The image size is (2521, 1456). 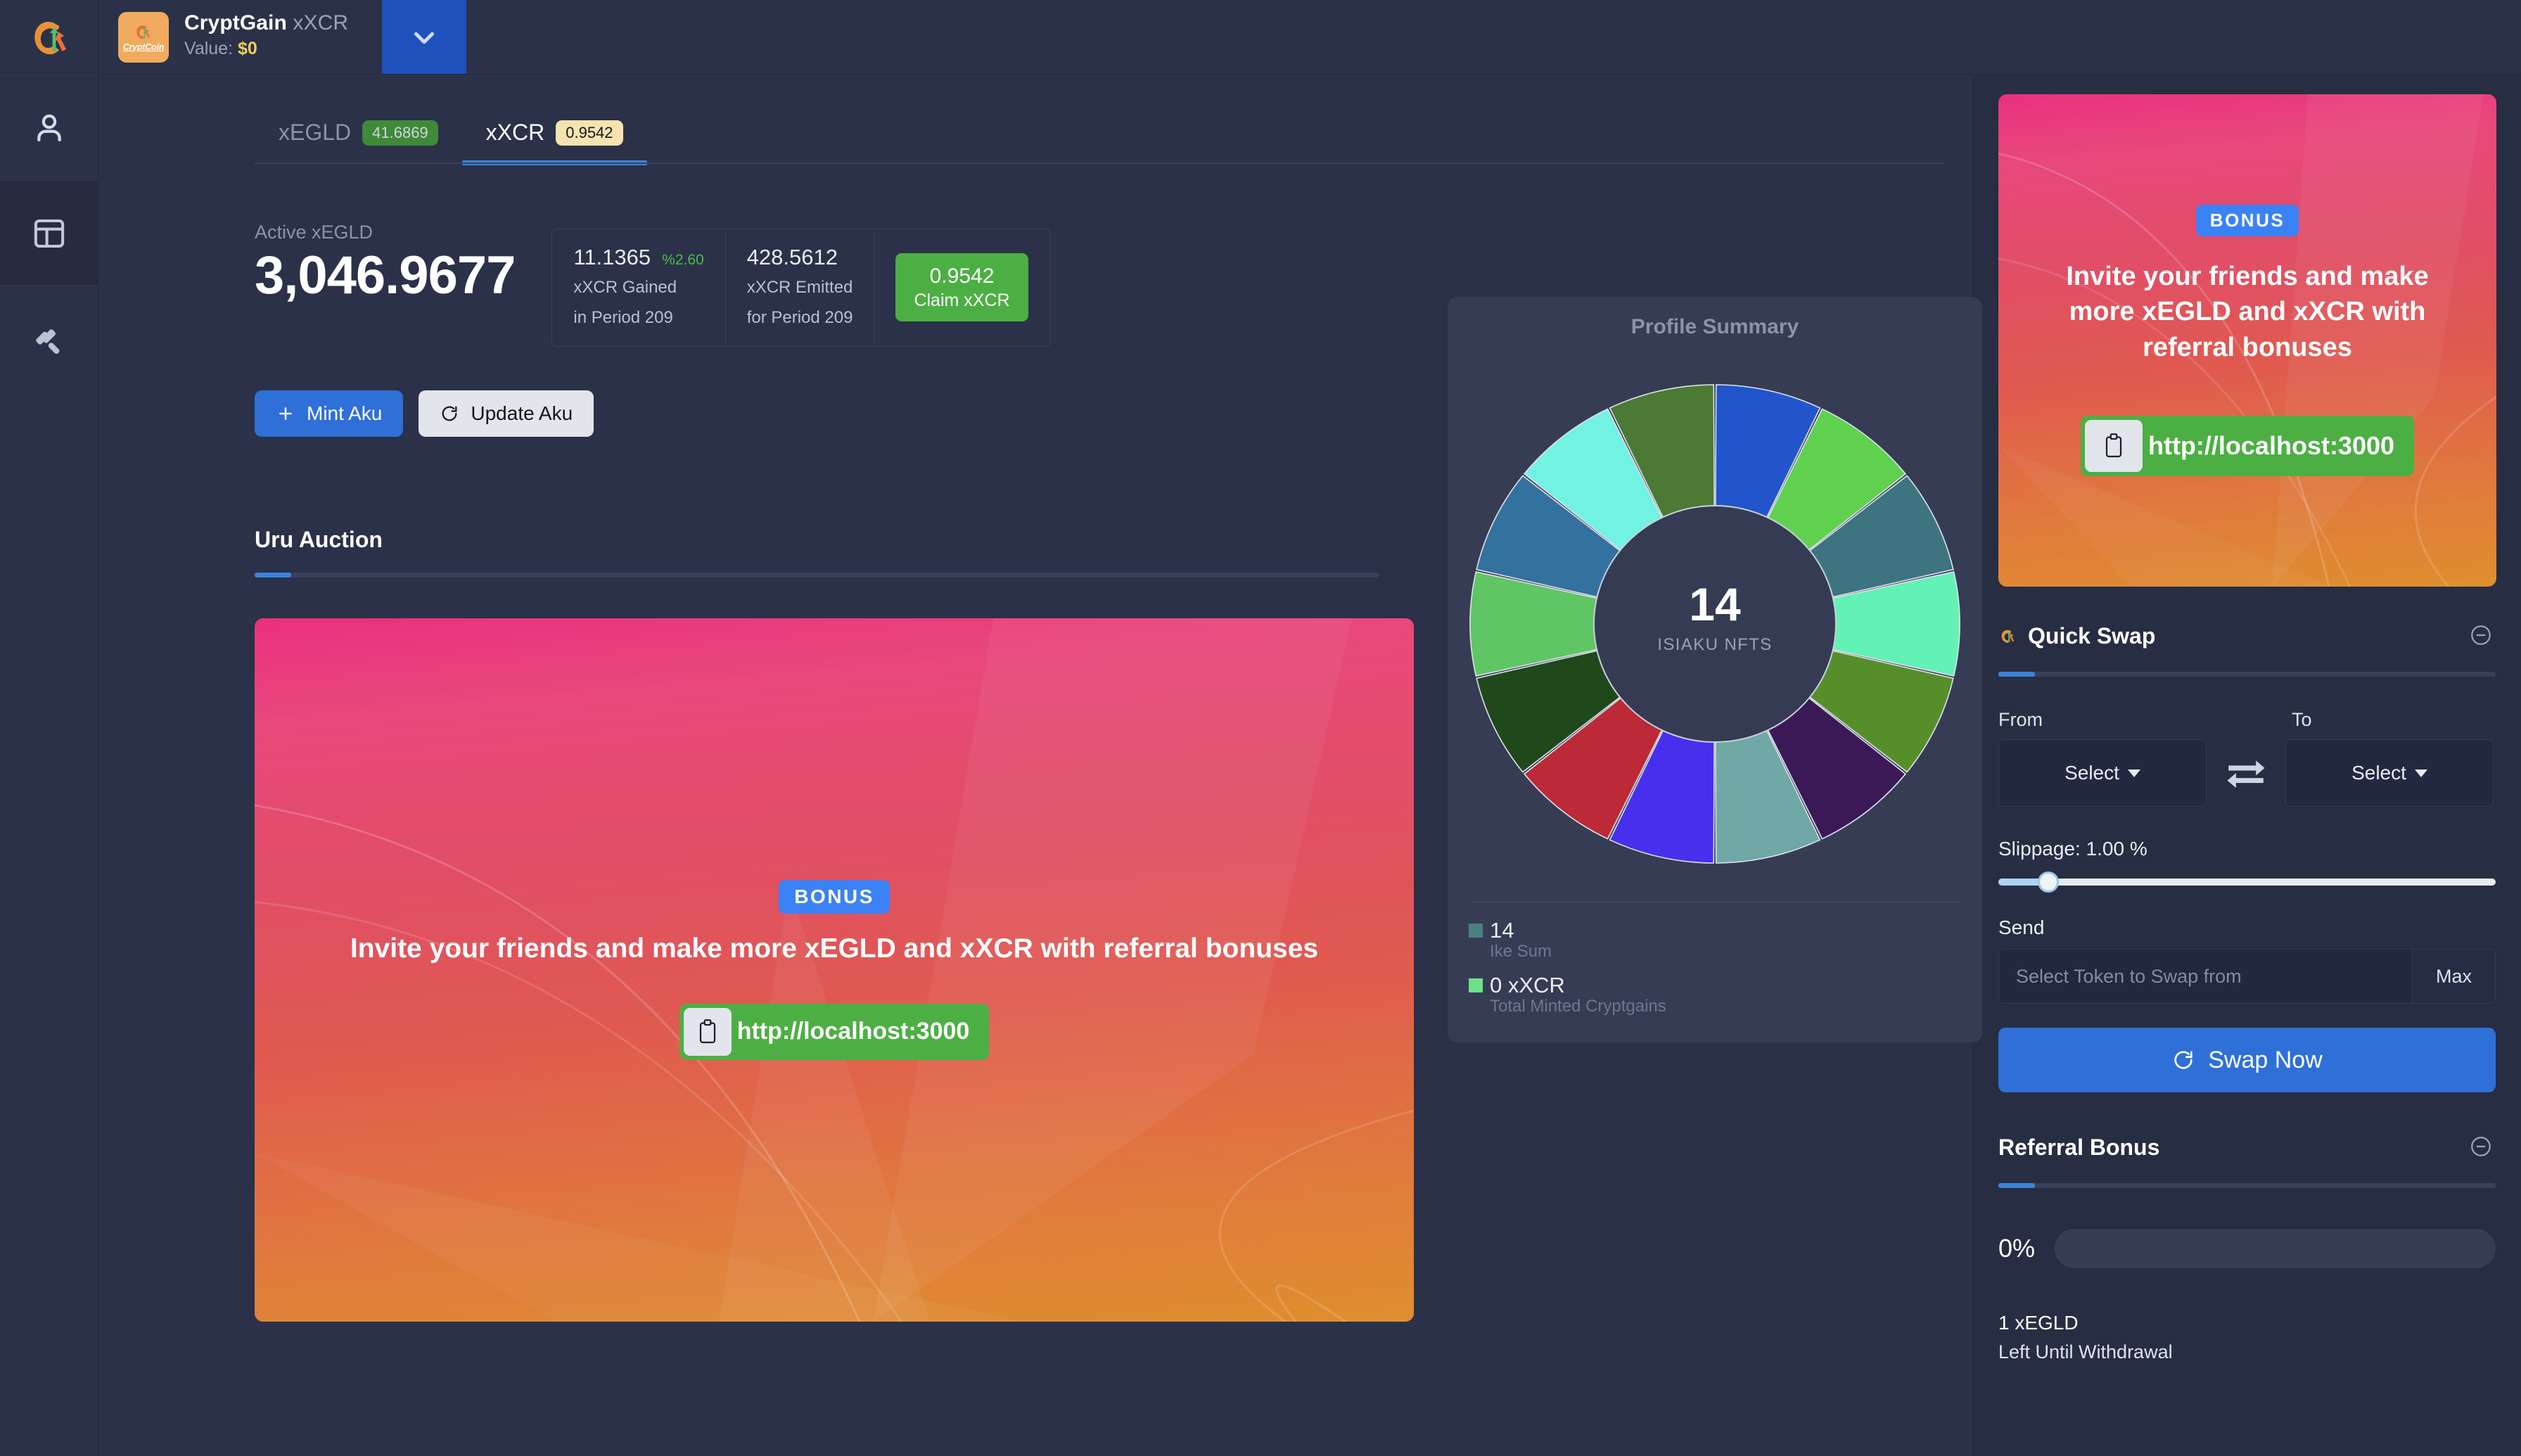 I want to click on sidebar-item-dashboard, so click(x=49, y=233).